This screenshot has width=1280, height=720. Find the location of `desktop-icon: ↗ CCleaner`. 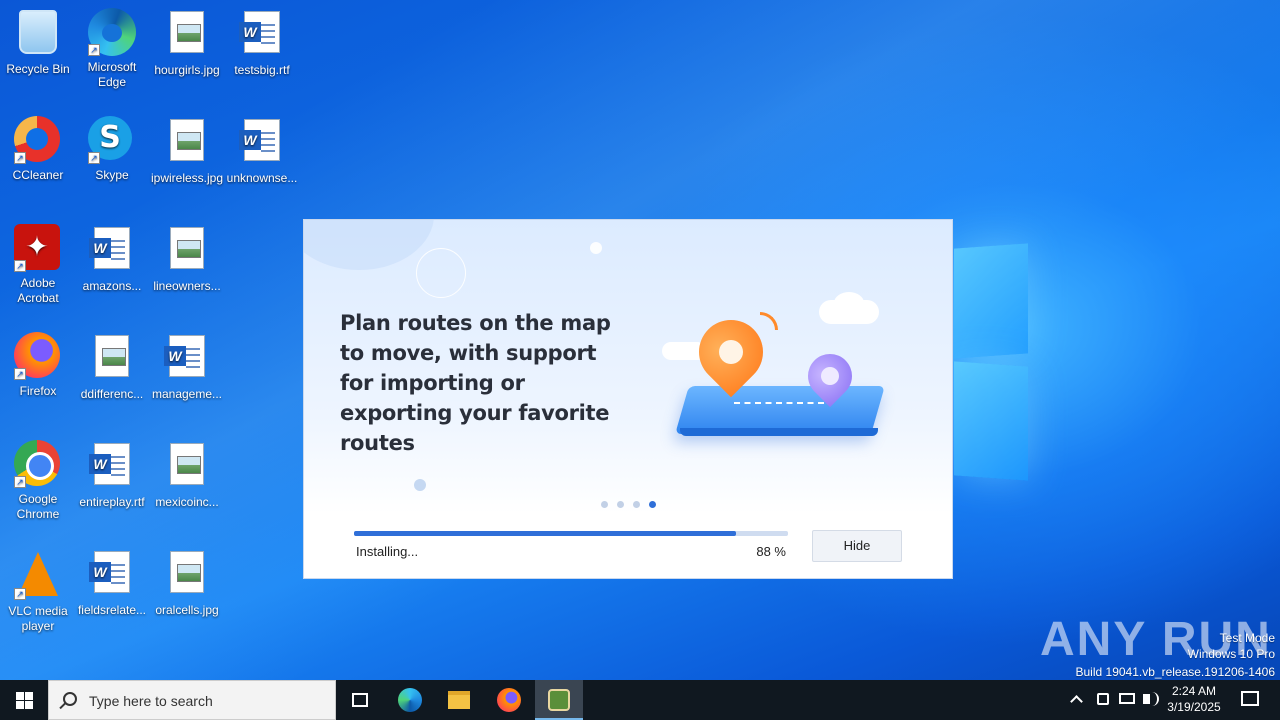

desktop-icon: ↗ CCleaner is located at coordinates (38, 149).